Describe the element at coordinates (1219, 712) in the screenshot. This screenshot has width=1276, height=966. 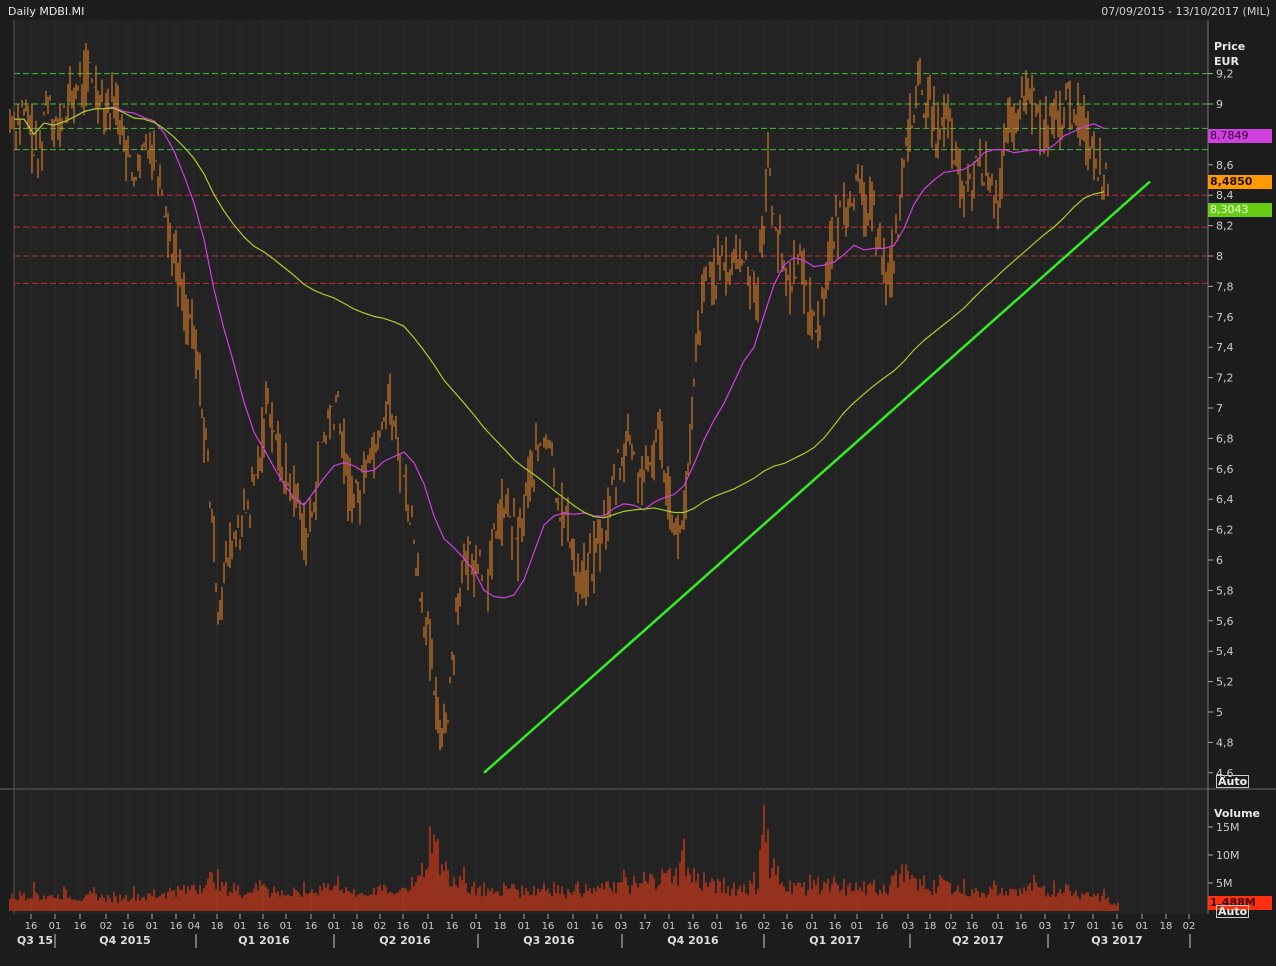
I see `y-tick-label: 5` at that location.